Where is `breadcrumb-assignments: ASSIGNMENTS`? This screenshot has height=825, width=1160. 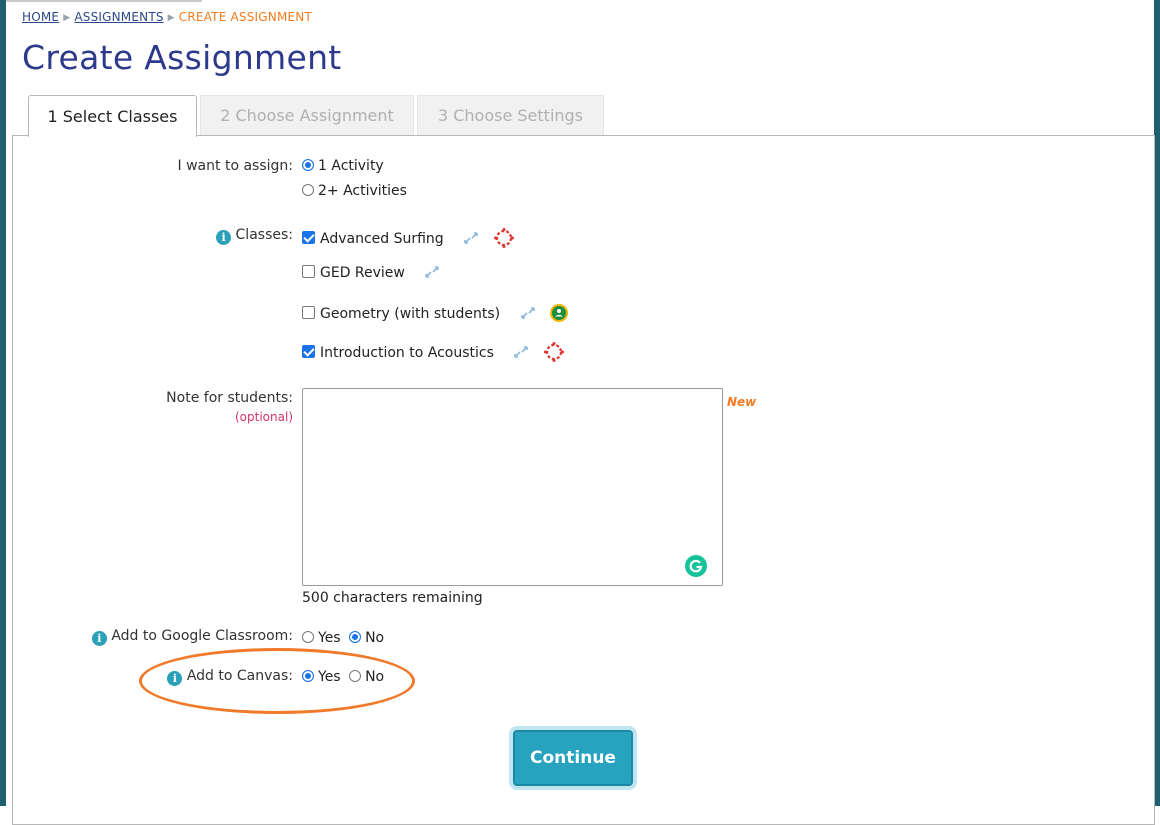
breadcrumb-assignments: ASSIGNMENTS is located at coordinates (118, 17).